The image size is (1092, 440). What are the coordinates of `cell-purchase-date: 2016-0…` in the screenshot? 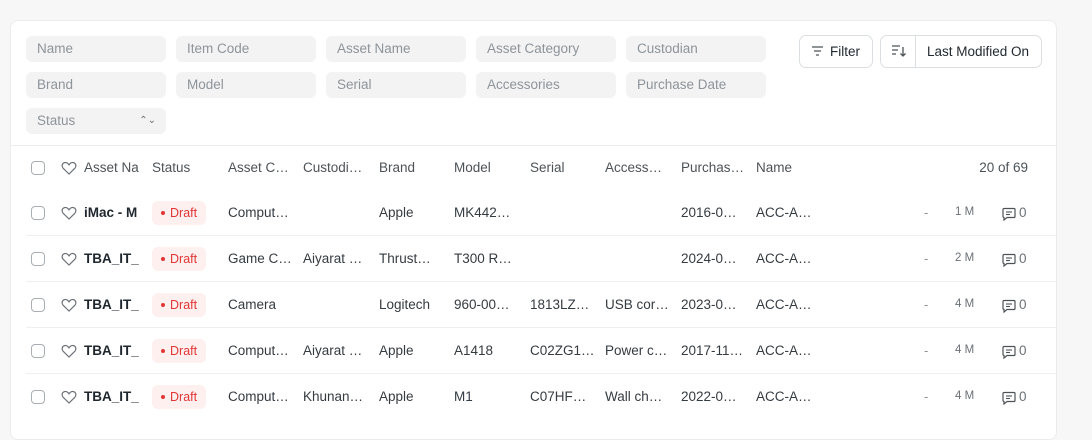 It's located at (709, 212).